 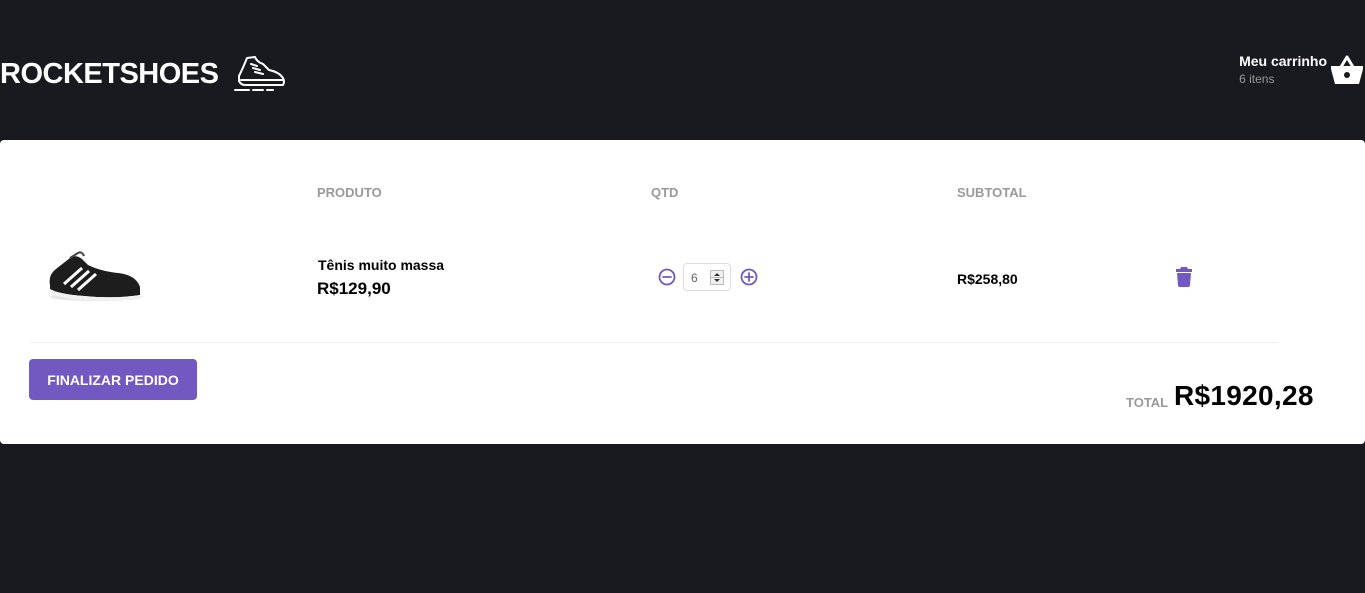 I want to click on total-value: R$1920,28, so click(x=1244, y=395).